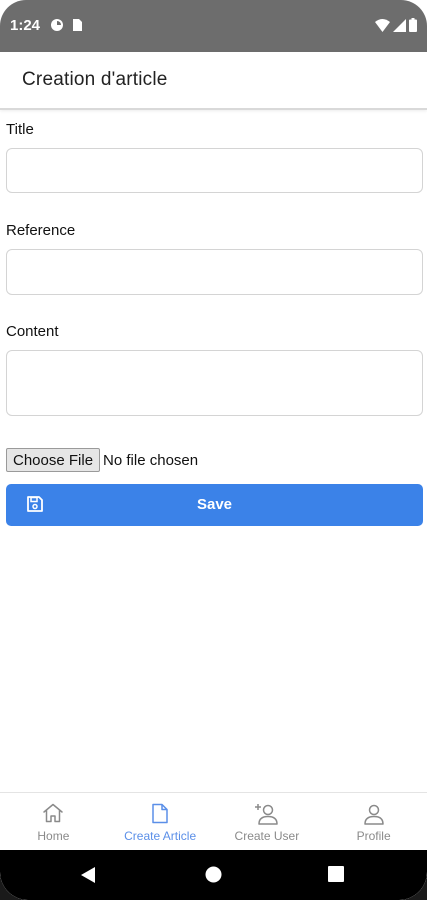  I want to click on signal-icon, so click(399, 25).